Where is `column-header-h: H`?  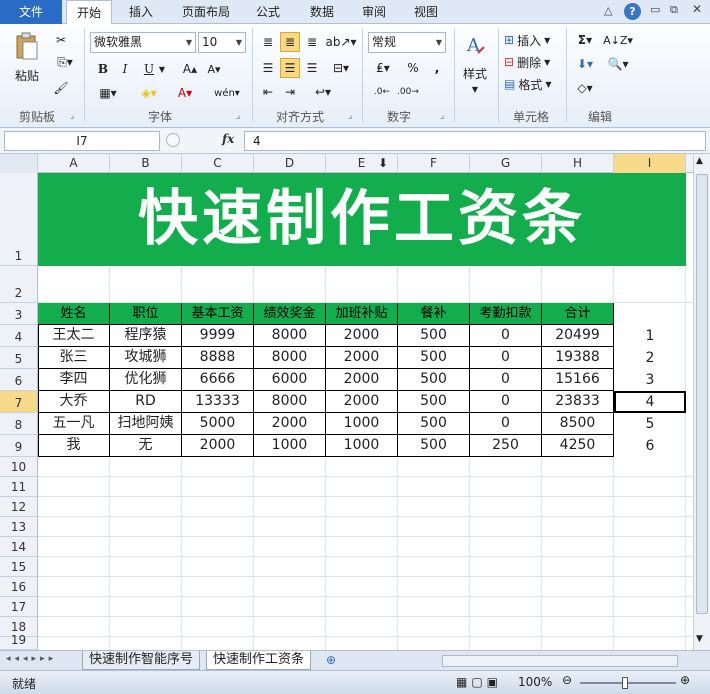
column-header-h: H is located at coordinates (578, 163).